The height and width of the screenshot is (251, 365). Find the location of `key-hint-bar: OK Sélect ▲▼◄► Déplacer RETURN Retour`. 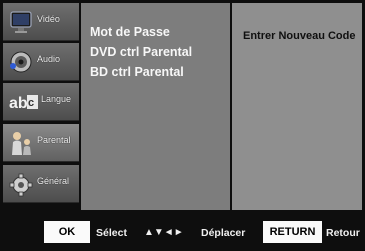

key-hint-bar: OK Sélect ▲▼◄► Déplacer RETURN Retour is located at coordinates (182, 233).